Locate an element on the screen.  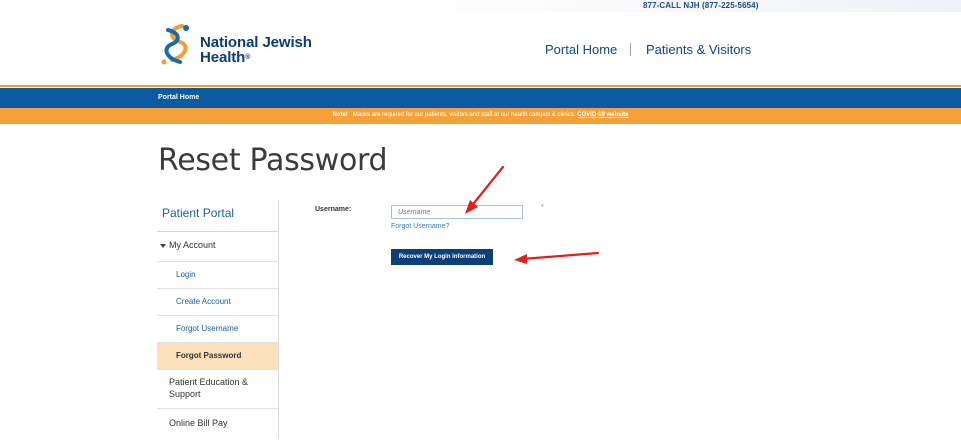
sidebar-item-forgot-username: Forgot Username is located at coordinates (217, 329).